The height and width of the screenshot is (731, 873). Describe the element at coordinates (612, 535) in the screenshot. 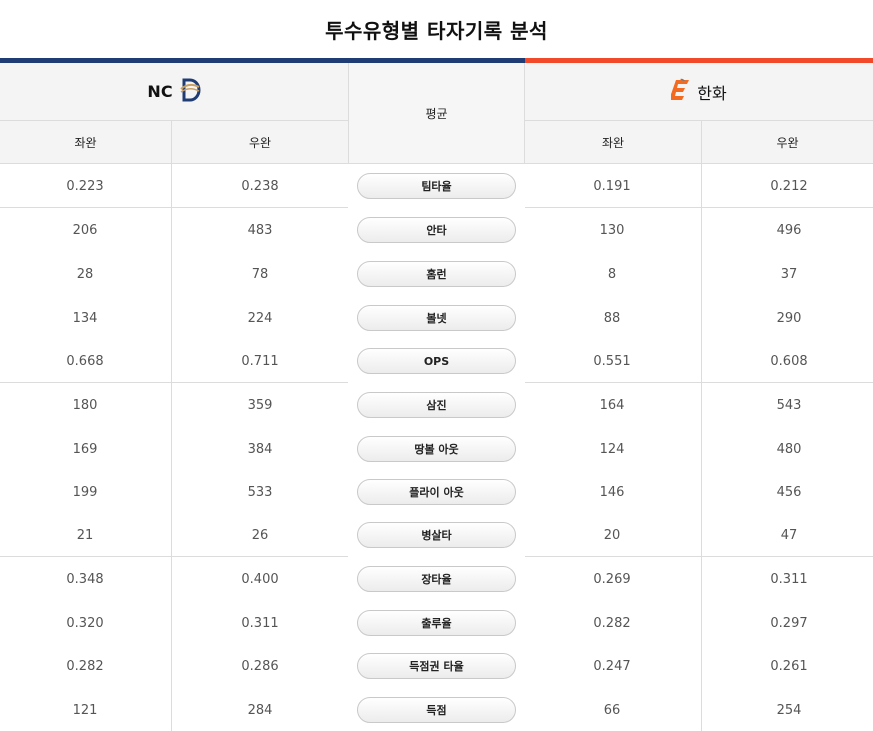

I see `hanwha-lhp-value: 20` at that location.